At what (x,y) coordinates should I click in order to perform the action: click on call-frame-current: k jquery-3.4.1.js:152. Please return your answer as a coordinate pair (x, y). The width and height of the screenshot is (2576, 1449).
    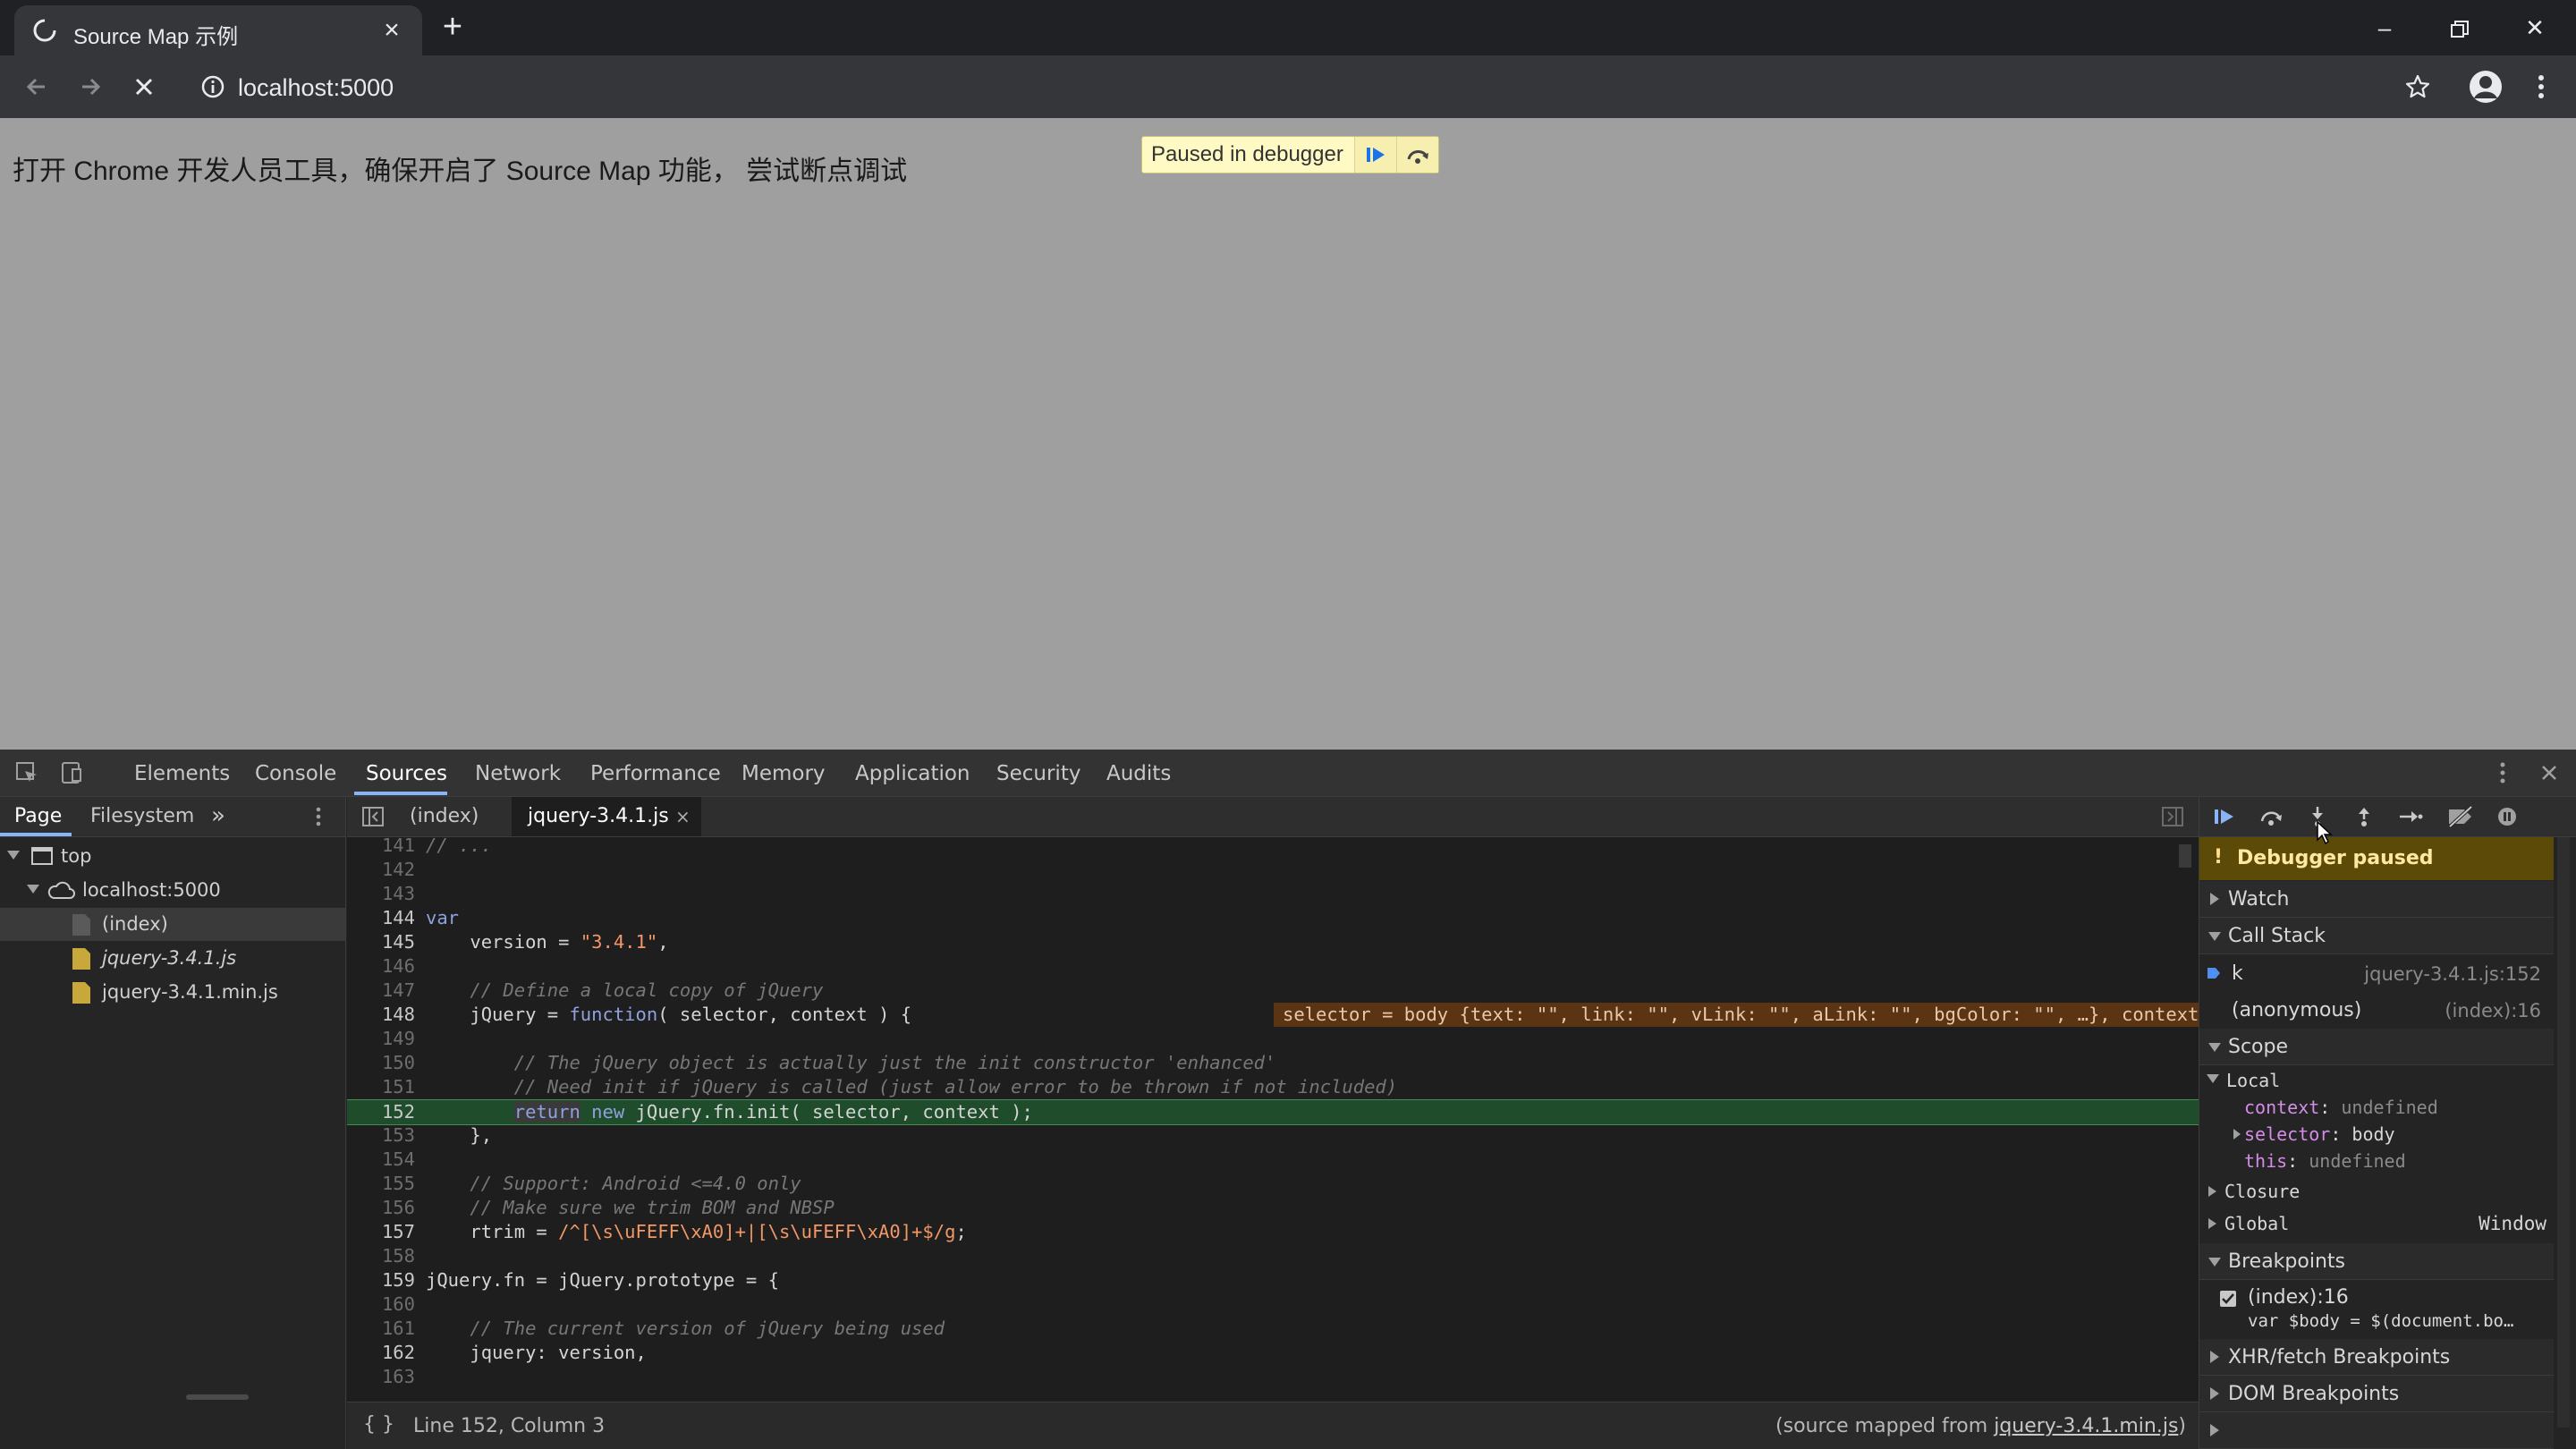
    Looking at the image, I should click on (2376, 973).